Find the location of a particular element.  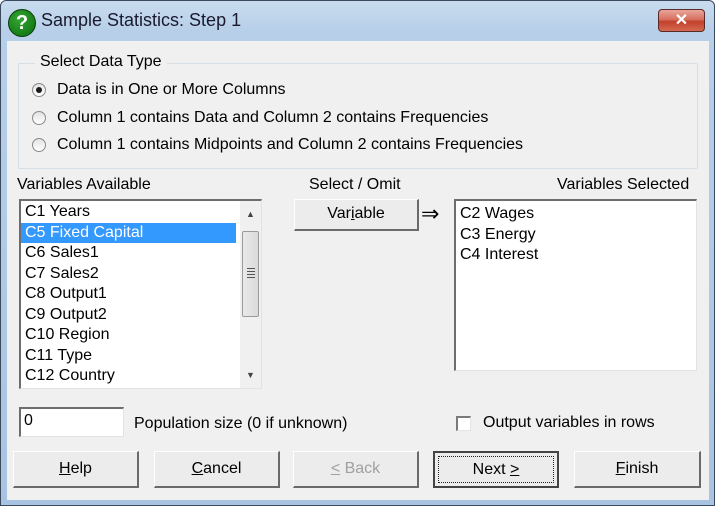

population-size-input: 0 is located at coordinates (71, 422).